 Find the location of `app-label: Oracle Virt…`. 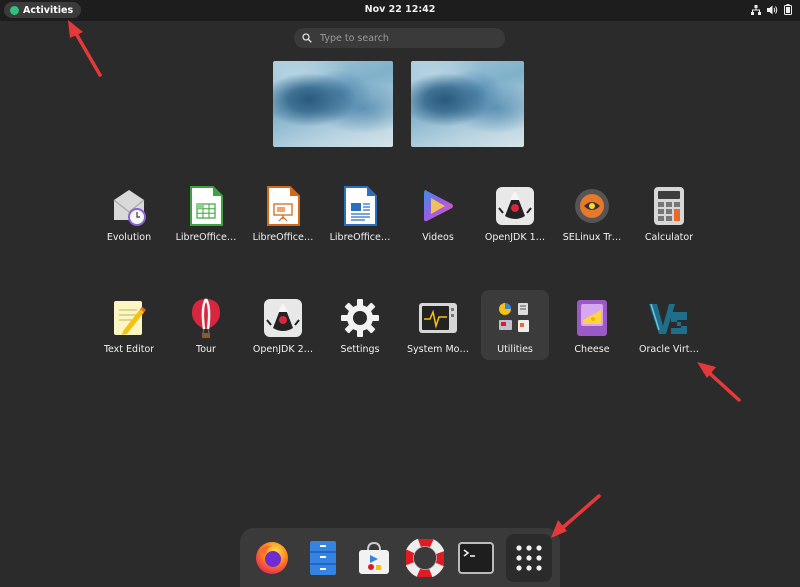

app-label: Oracle Virt… is located at coordinates (669, 349).